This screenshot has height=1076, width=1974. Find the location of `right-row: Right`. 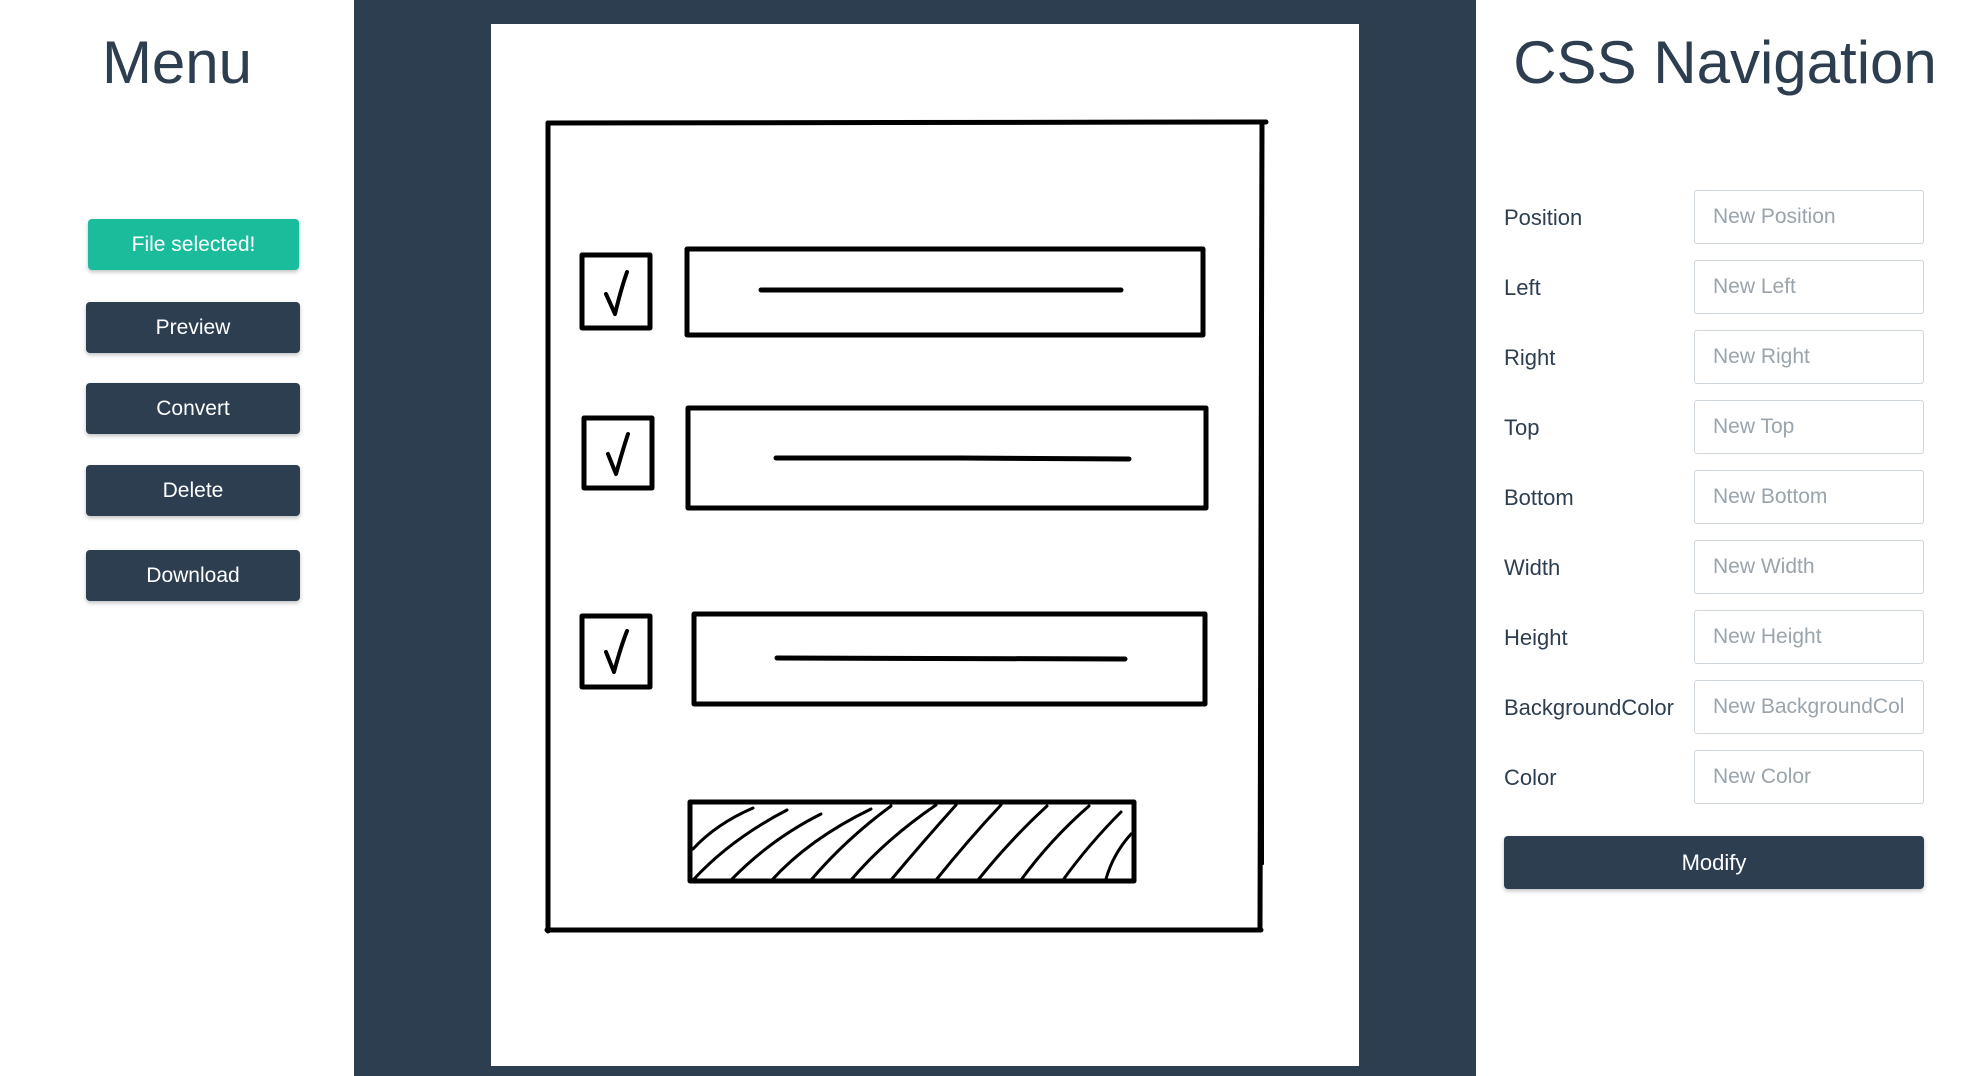

right-row: Right is located at coordinates (1714, 357).